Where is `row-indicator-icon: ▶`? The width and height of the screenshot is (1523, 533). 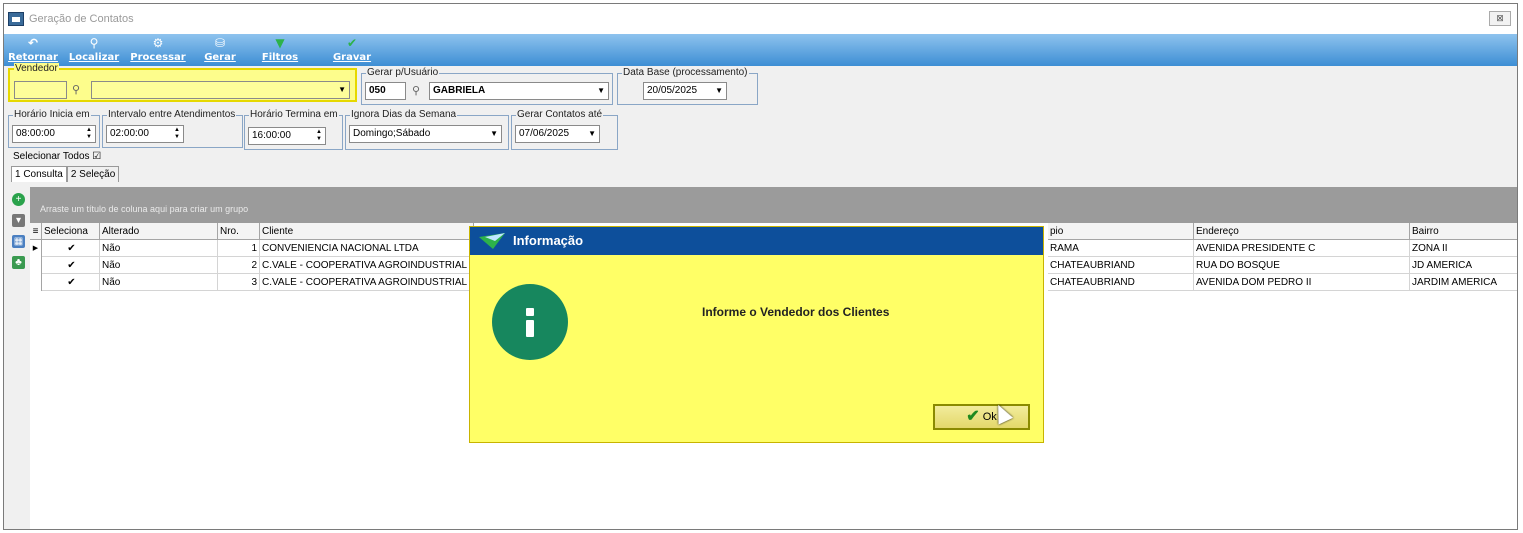 row-indicator-icon: ▶ is located at coordinates (36, 248).